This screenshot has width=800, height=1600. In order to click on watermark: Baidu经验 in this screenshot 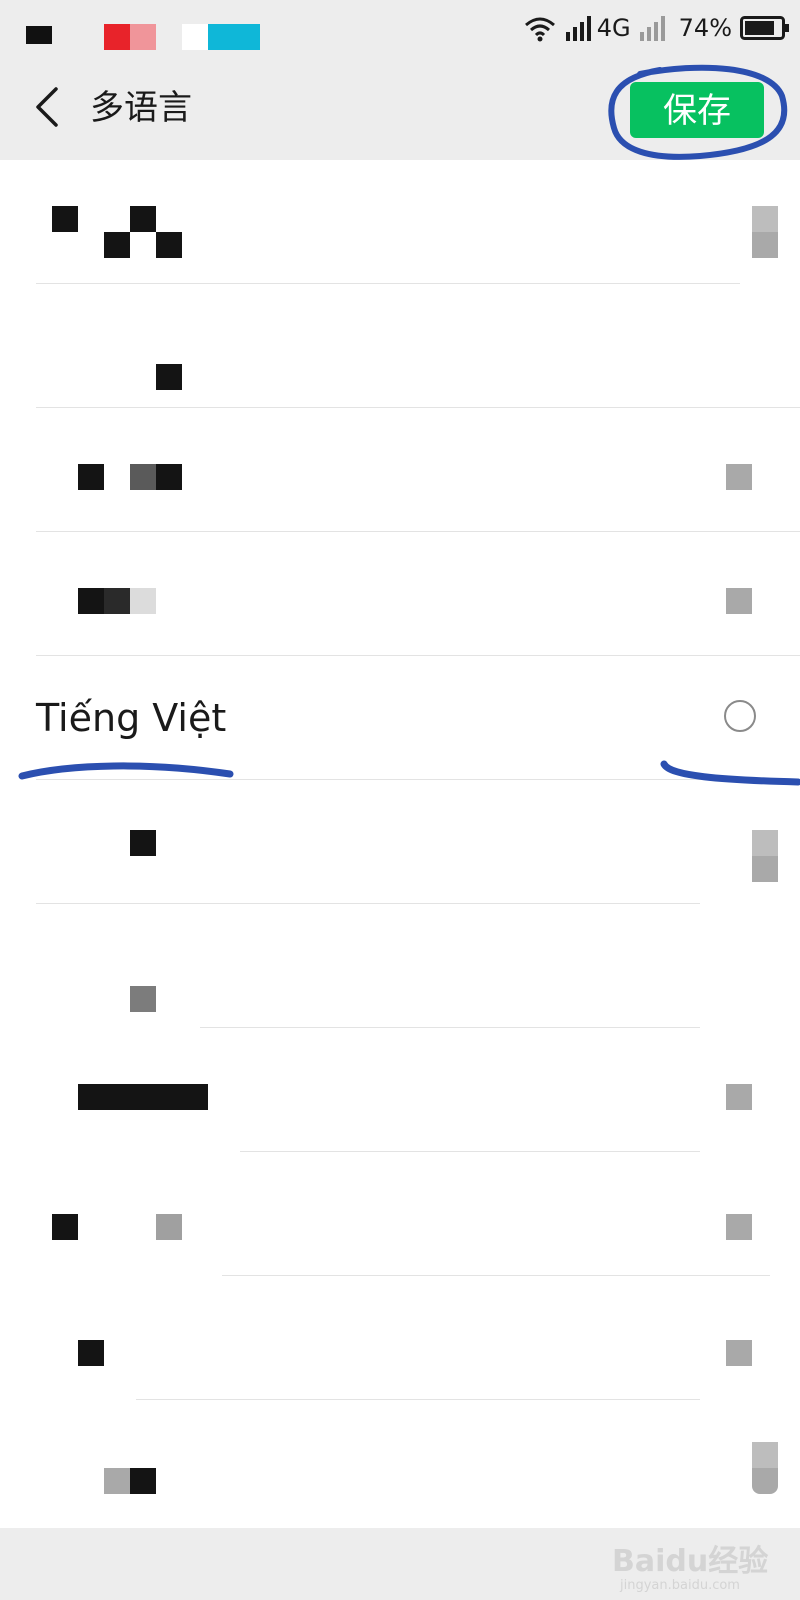, I will do `click(690, 1561)`.